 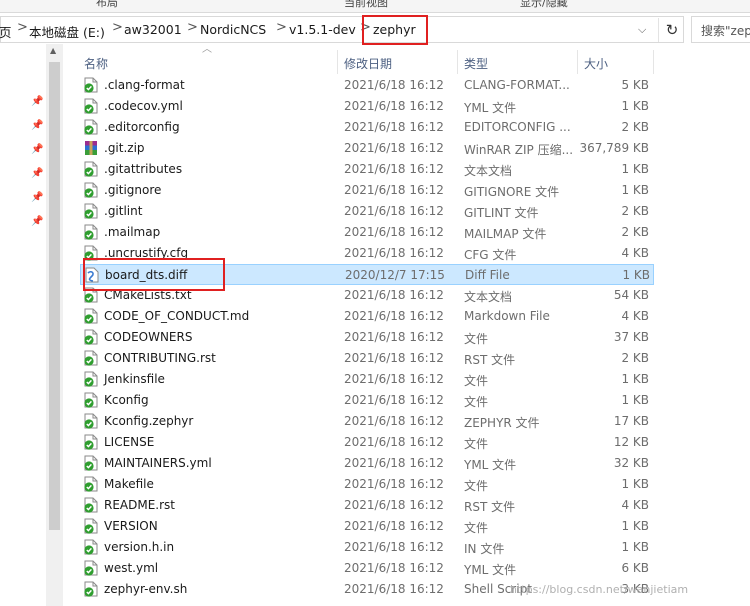 What do you see at coordinates (142, 127) in the screenshot?
I see `file-name: .editorconfig` at bounding box center [142, 127].